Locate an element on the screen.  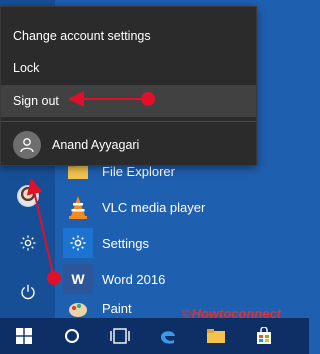
task-view-button is located at coordinates (120, 336).